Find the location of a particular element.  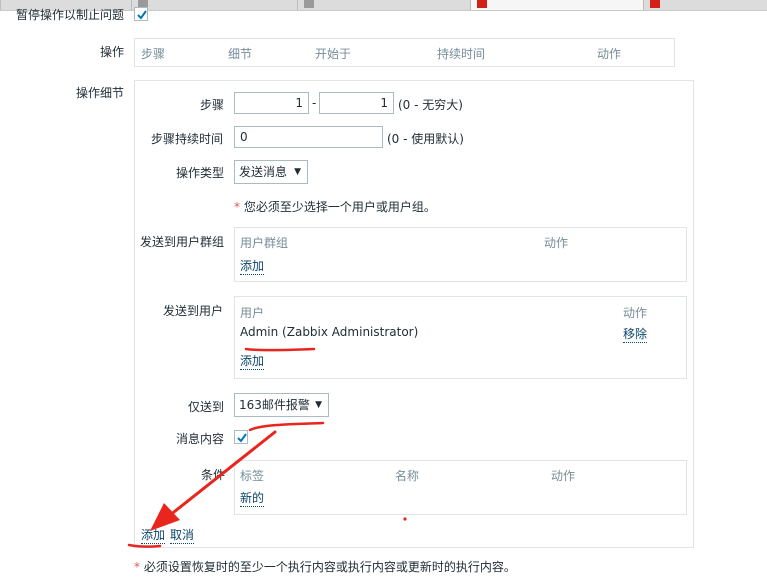

col-user-group: 用户群组 is located at coordinates (264, 243).